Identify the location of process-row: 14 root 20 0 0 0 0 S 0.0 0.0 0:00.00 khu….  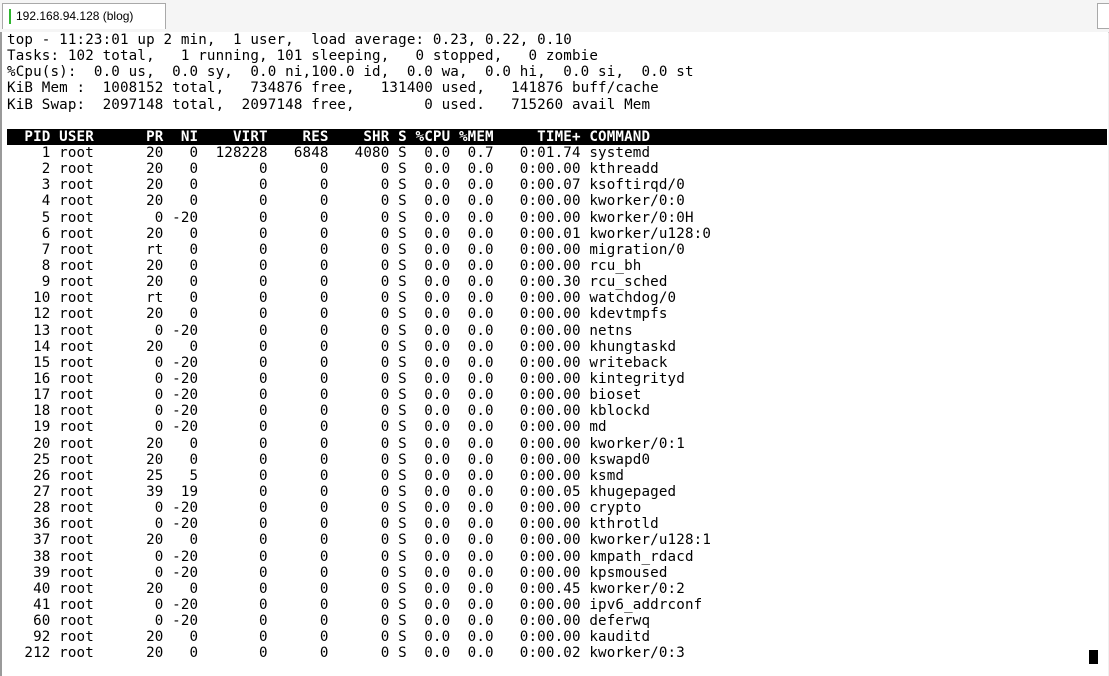
(342, 346).